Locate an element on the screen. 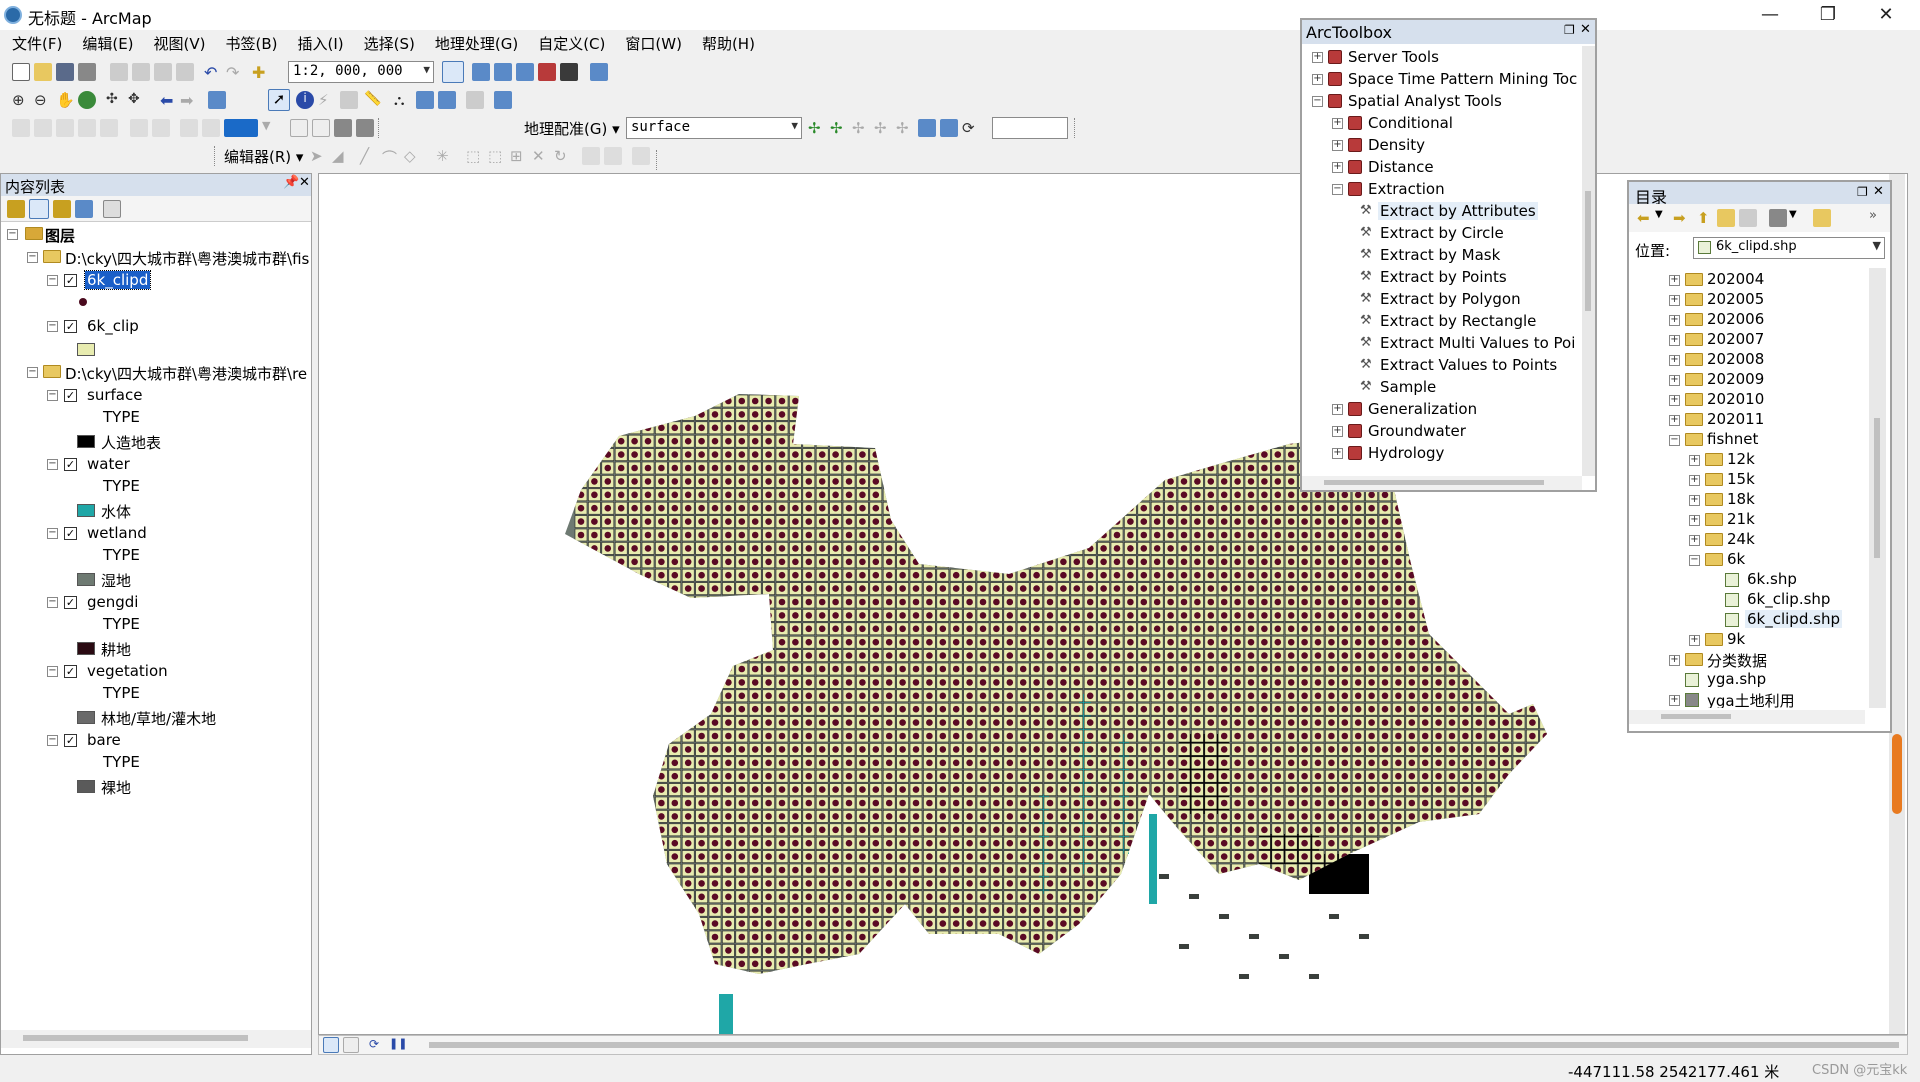 The height and width of the screenshot is (1082, 1920). catalog-window-icon is located at coordinates (525, 72).